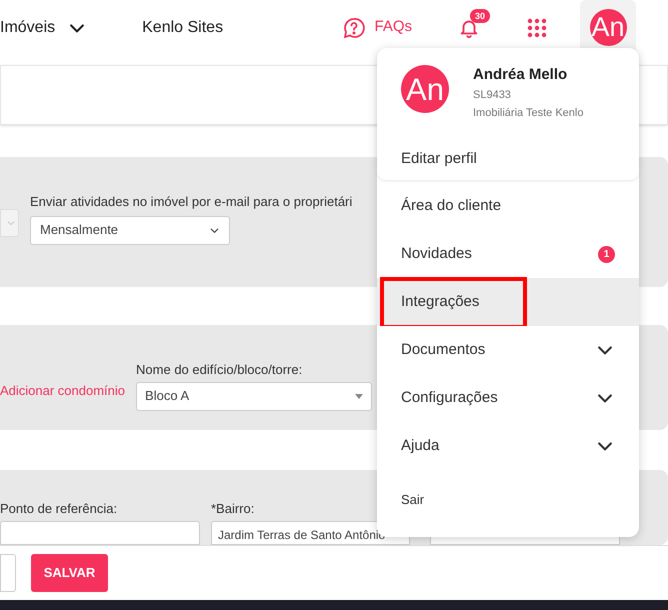 The height and width of the screenshot is (610, 668). Describe the element at coordinates (436, 254) in the screenshot. I see `menu-item-label: Novidades` at that location.